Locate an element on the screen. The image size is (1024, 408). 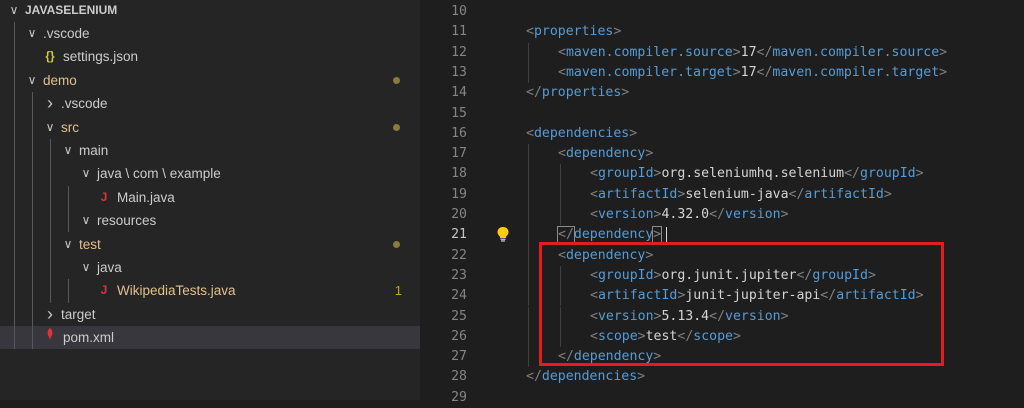
code-line: 28 </dependencies> is located at coordinates (722, 377).